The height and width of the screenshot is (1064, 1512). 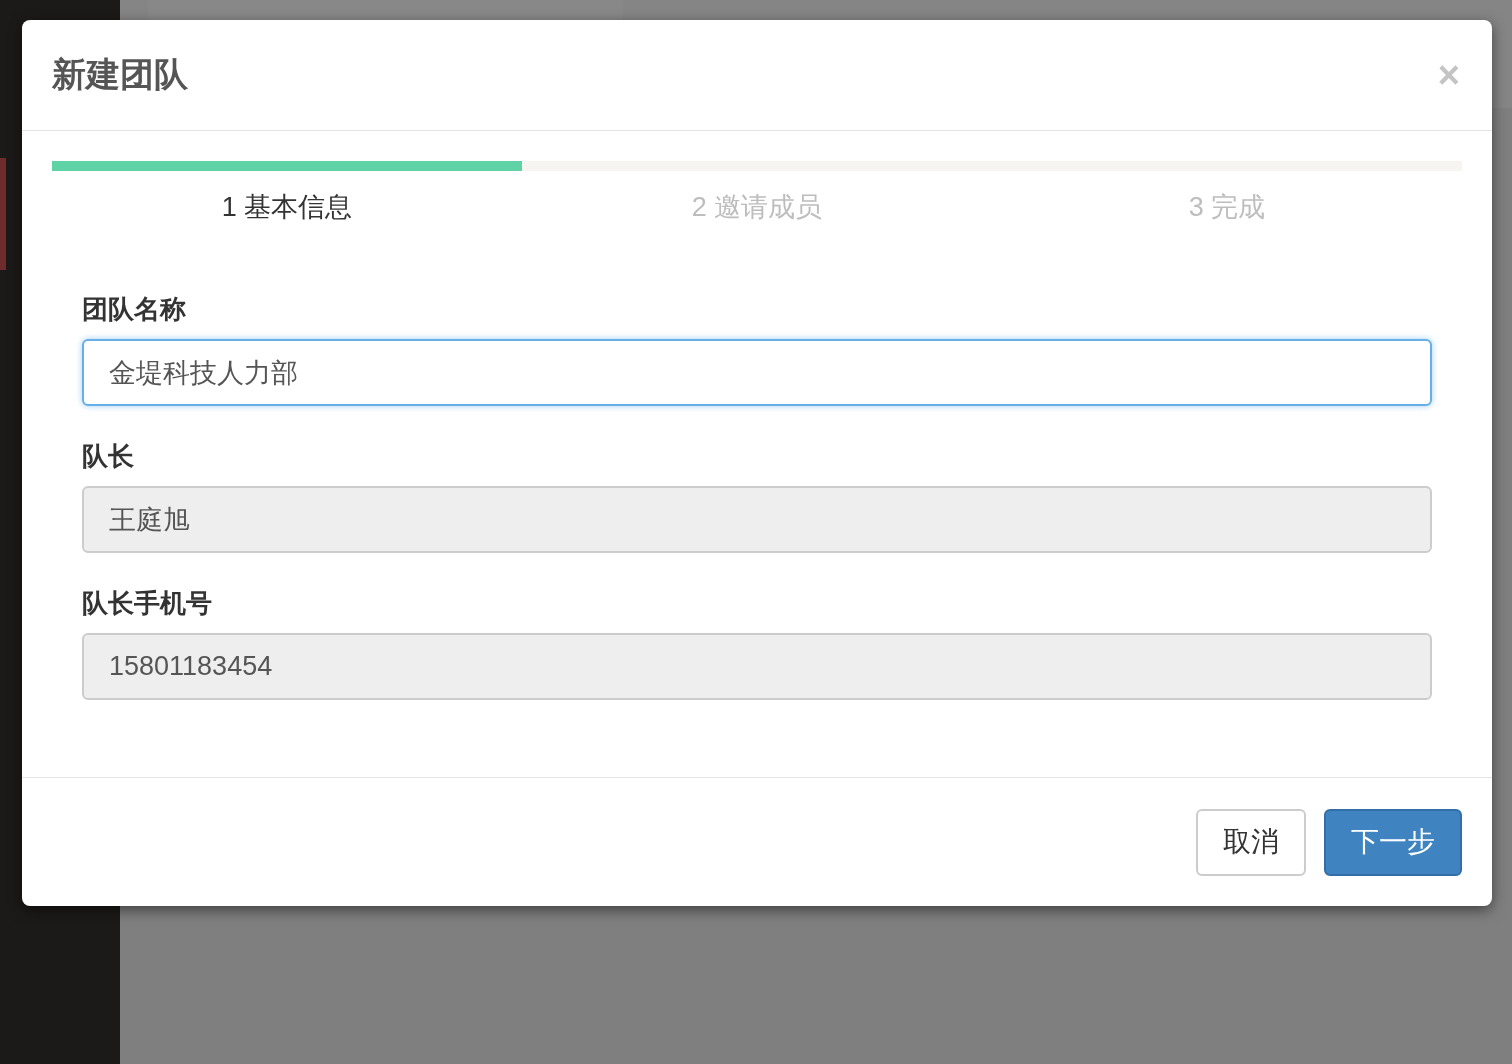 I want to click on field-label: 队长手机号, so click(x=147, y=603).